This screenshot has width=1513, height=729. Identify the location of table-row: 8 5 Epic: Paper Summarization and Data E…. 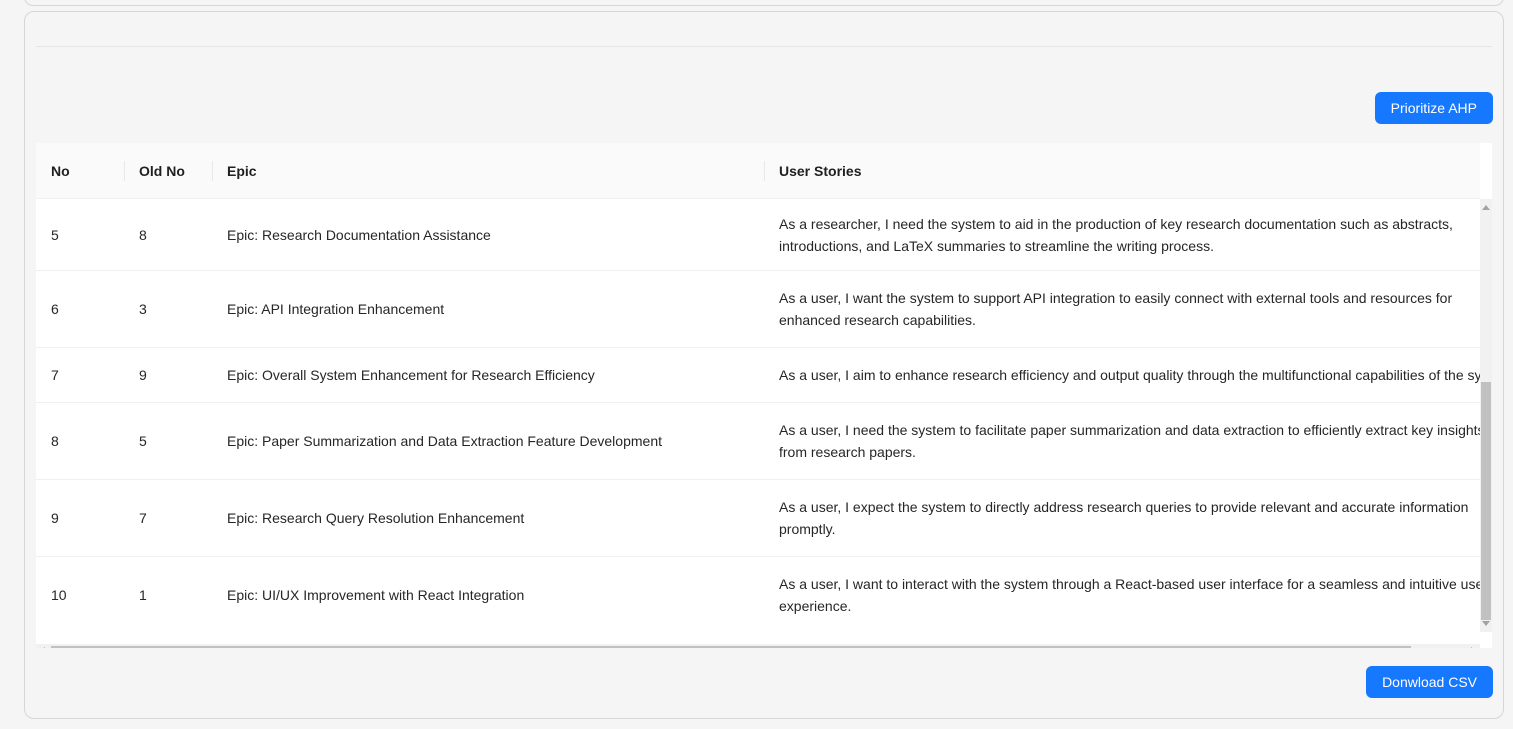
(758, 441).